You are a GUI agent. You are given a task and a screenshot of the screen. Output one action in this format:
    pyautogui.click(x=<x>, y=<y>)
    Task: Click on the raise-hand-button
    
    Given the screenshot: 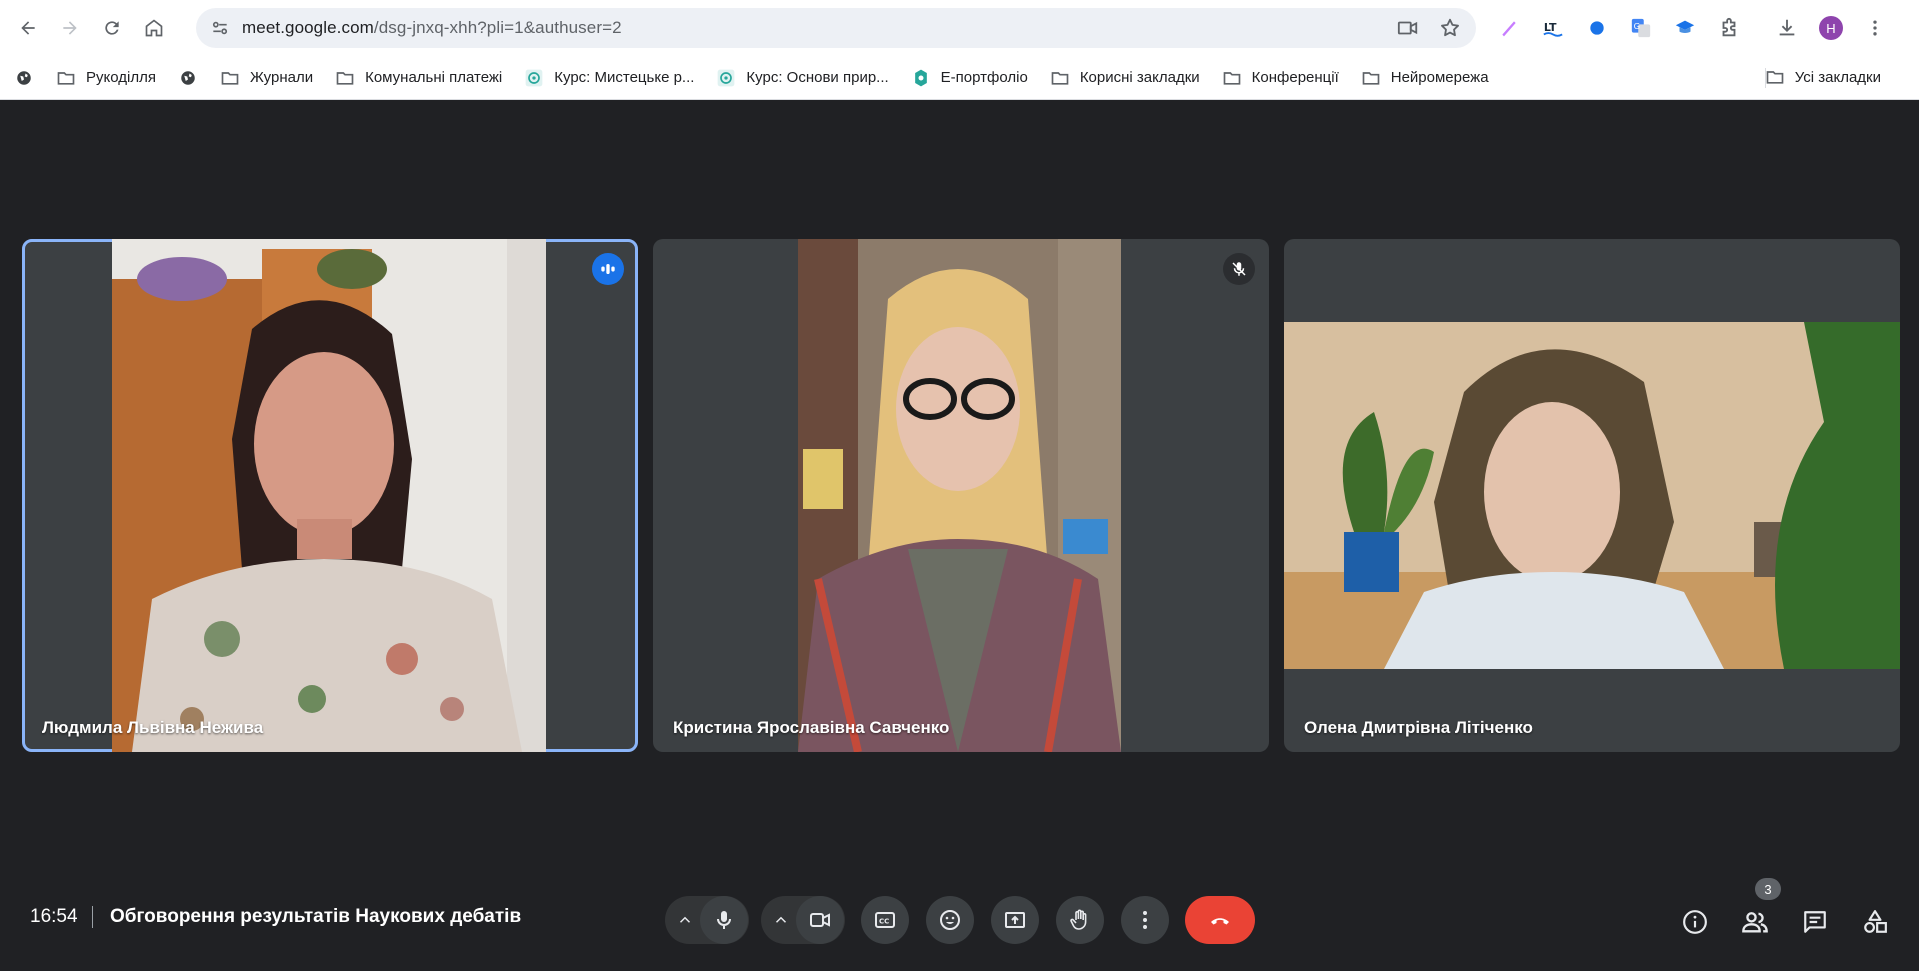 What is the action you would take?
    pyautogui.click(x=1080, y=920)
    